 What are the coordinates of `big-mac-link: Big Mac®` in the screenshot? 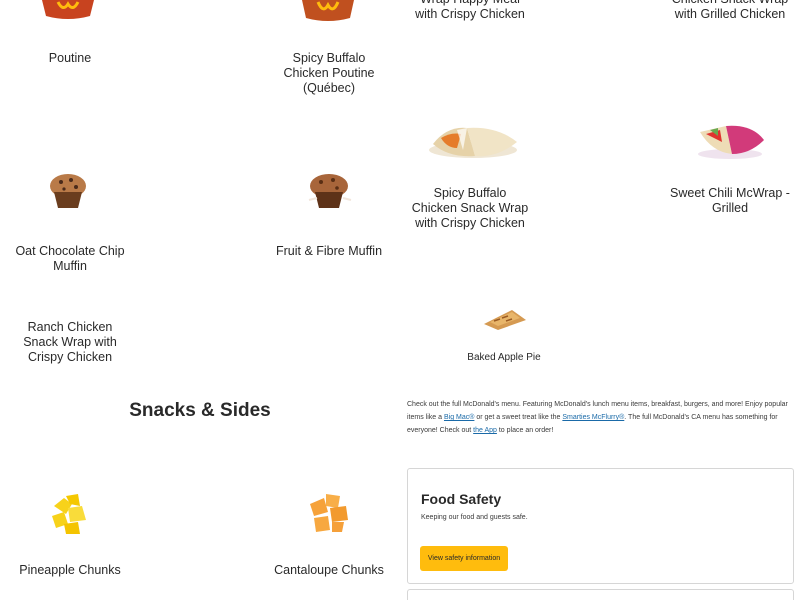 It's located at (459, 417).